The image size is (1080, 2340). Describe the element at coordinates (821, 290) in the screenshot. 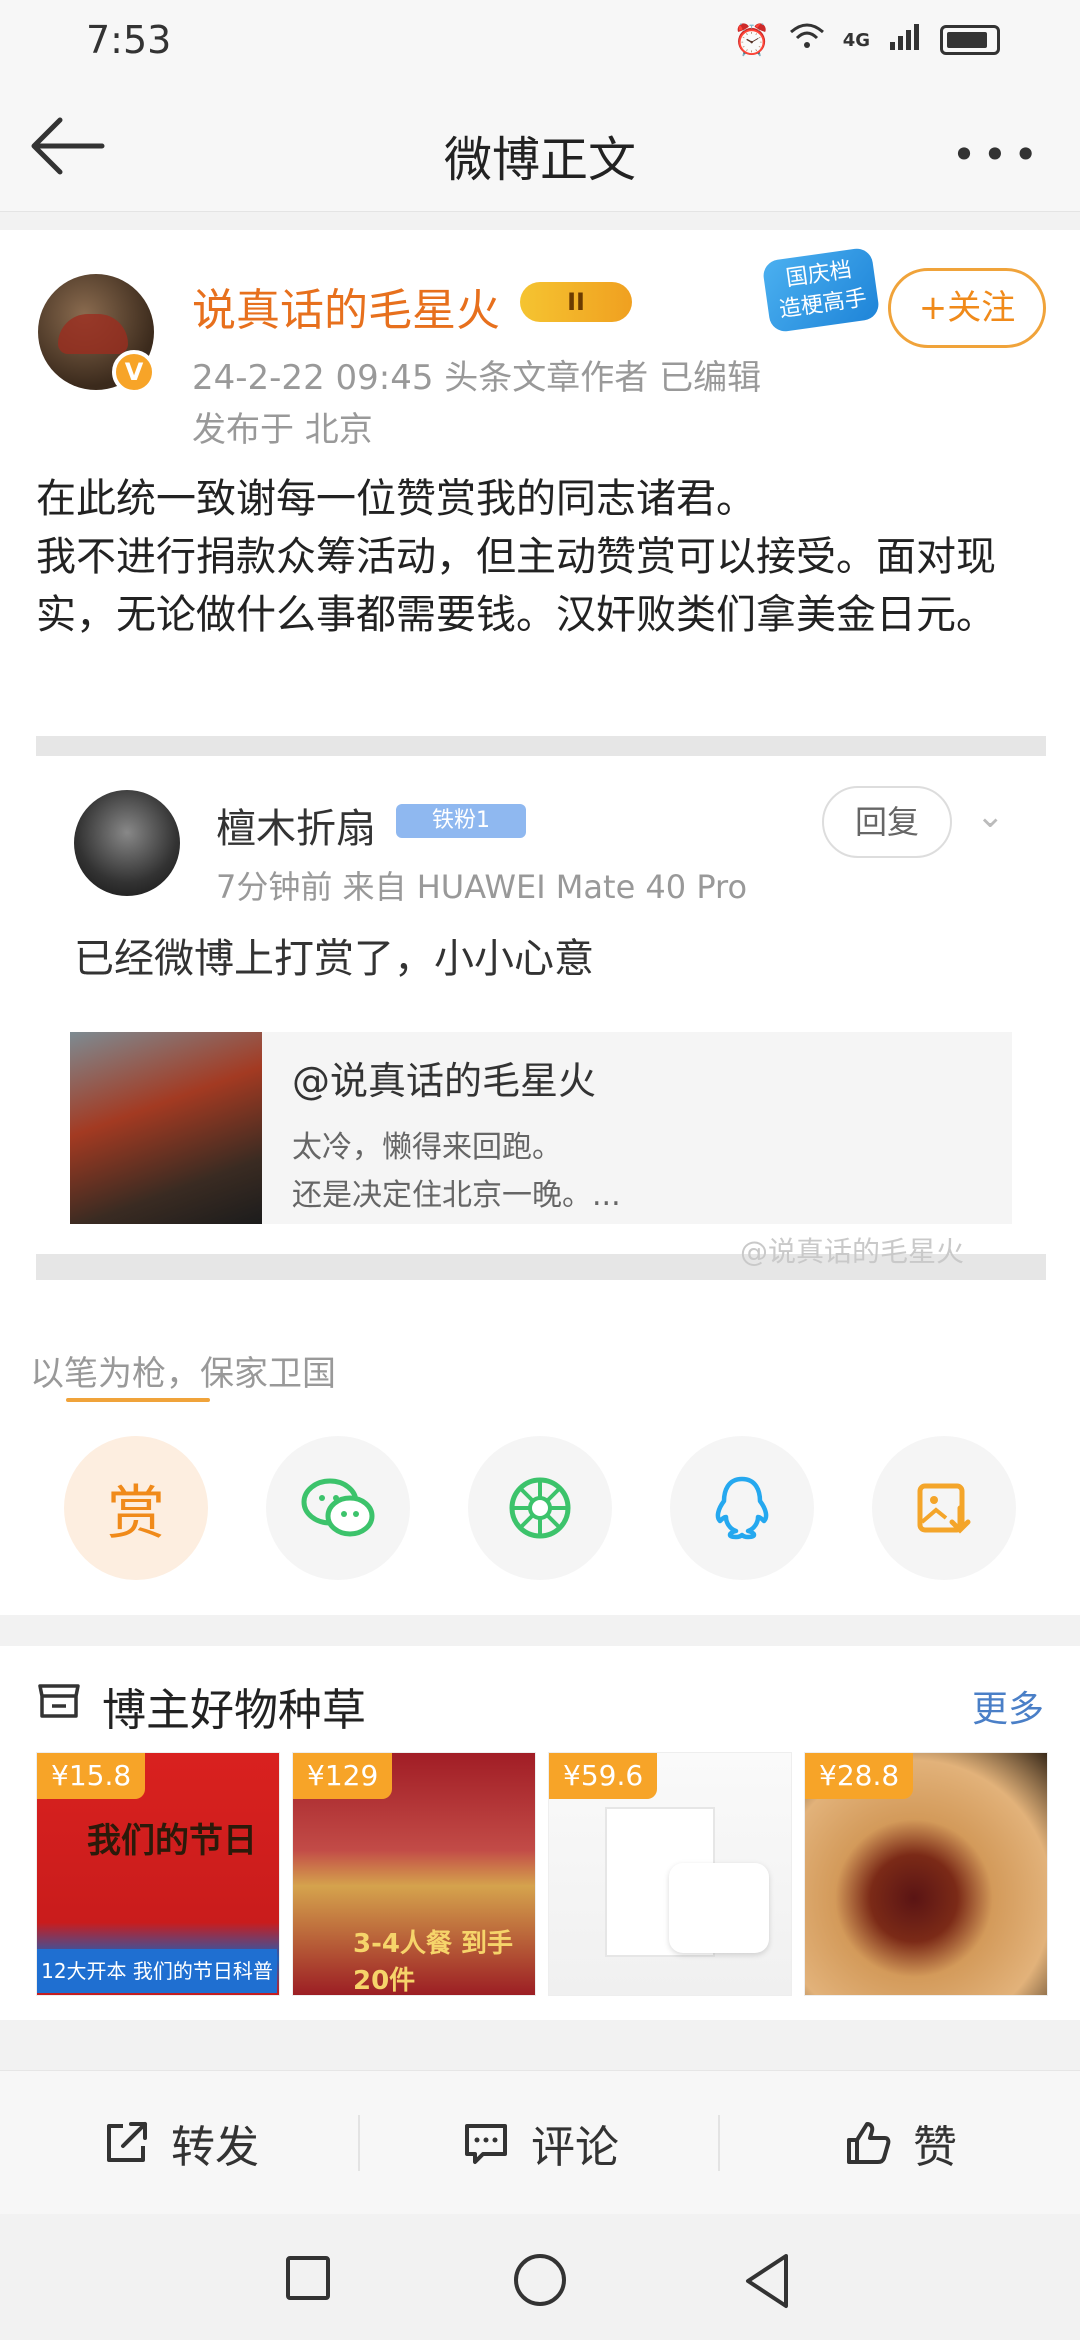

I see `promo-badge: 国庆档 造梗高手` at that location.